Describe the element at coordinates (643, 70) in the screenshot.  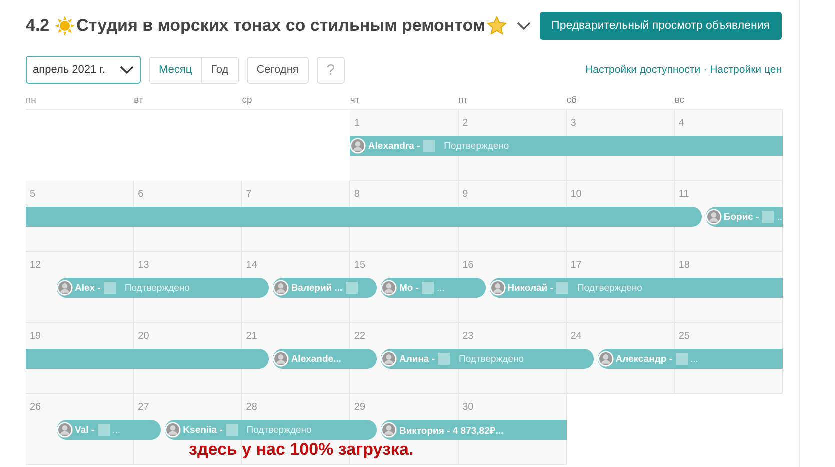
I see `settings-link: Настройки доступности` at that location.